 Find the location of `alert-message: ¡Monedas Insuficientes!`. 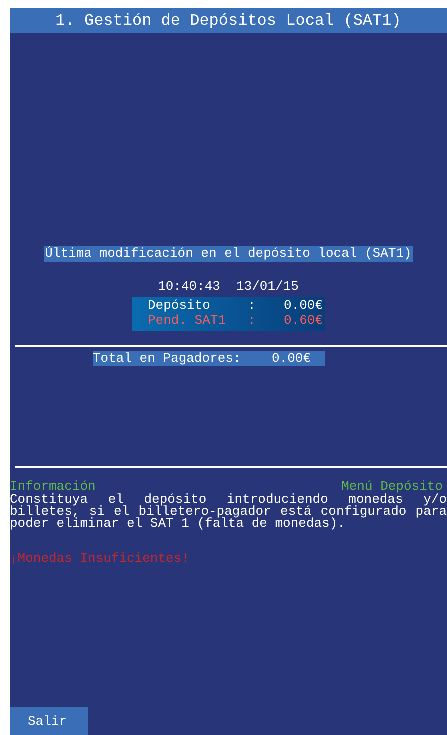

alert-message: ¡Monedas Insuficientes! is located at coordinates (100, 559).